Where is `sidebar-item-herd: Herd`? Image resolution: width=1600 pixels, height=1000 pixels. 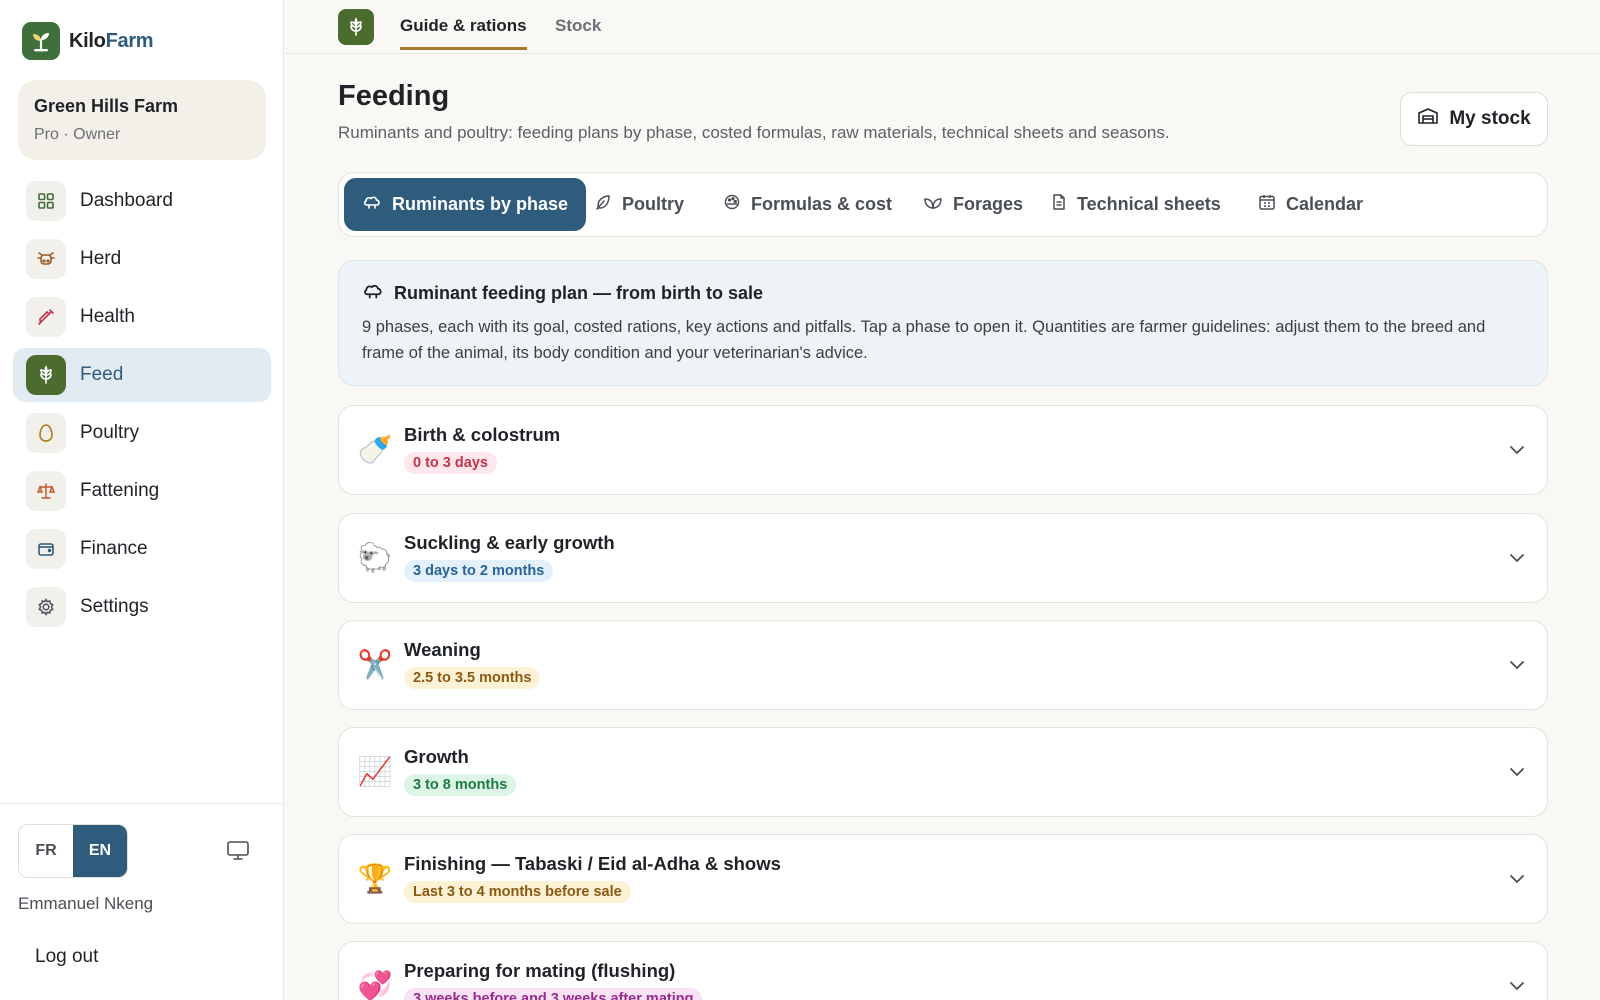 sidebar-item-herd: Herd is located at coordinates (142, 259).